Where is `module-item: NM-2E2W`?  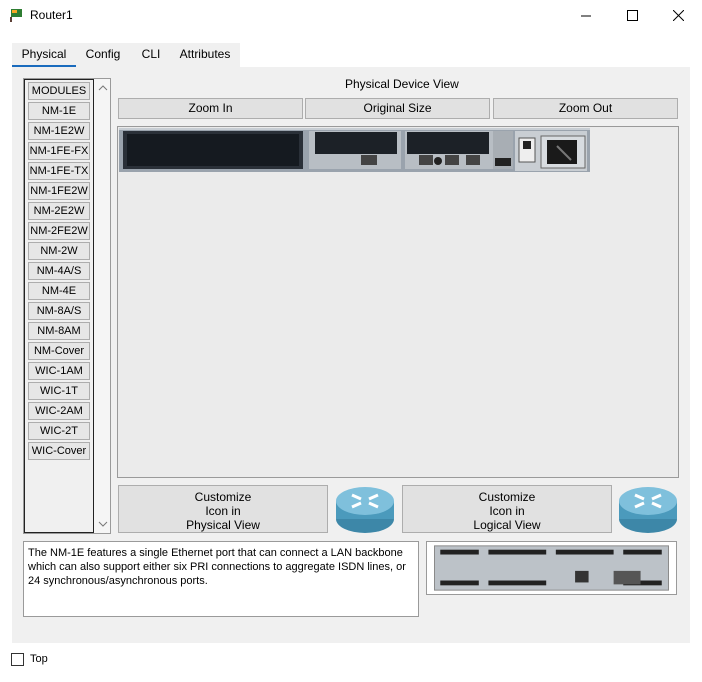 module-item: NM-2E2W is located at coordinates (59, 211).